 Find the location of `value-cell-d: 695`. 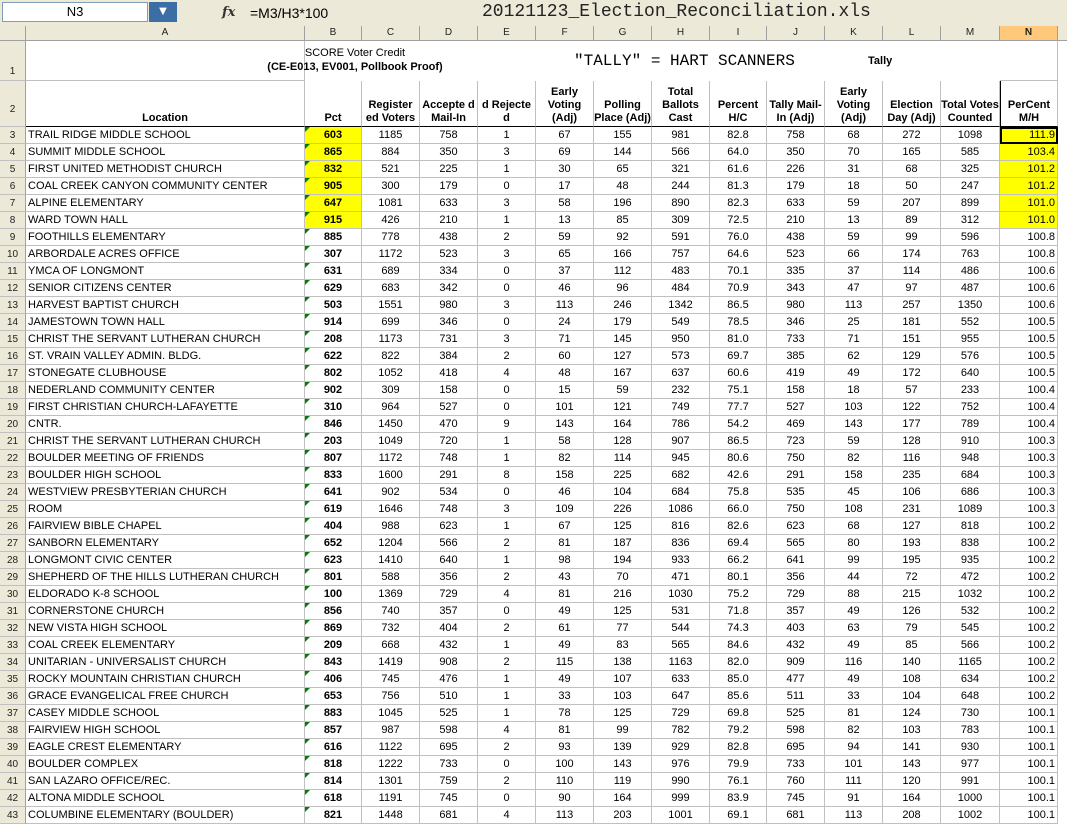

value-cell-d: 695 is located at coordinates (449, 747).